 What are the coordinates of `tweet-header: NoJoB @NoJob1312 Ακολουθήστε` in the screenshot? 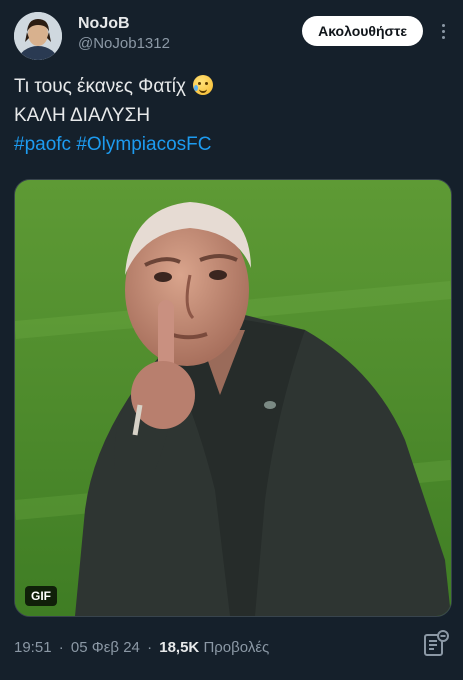 It's located at (233, 37).